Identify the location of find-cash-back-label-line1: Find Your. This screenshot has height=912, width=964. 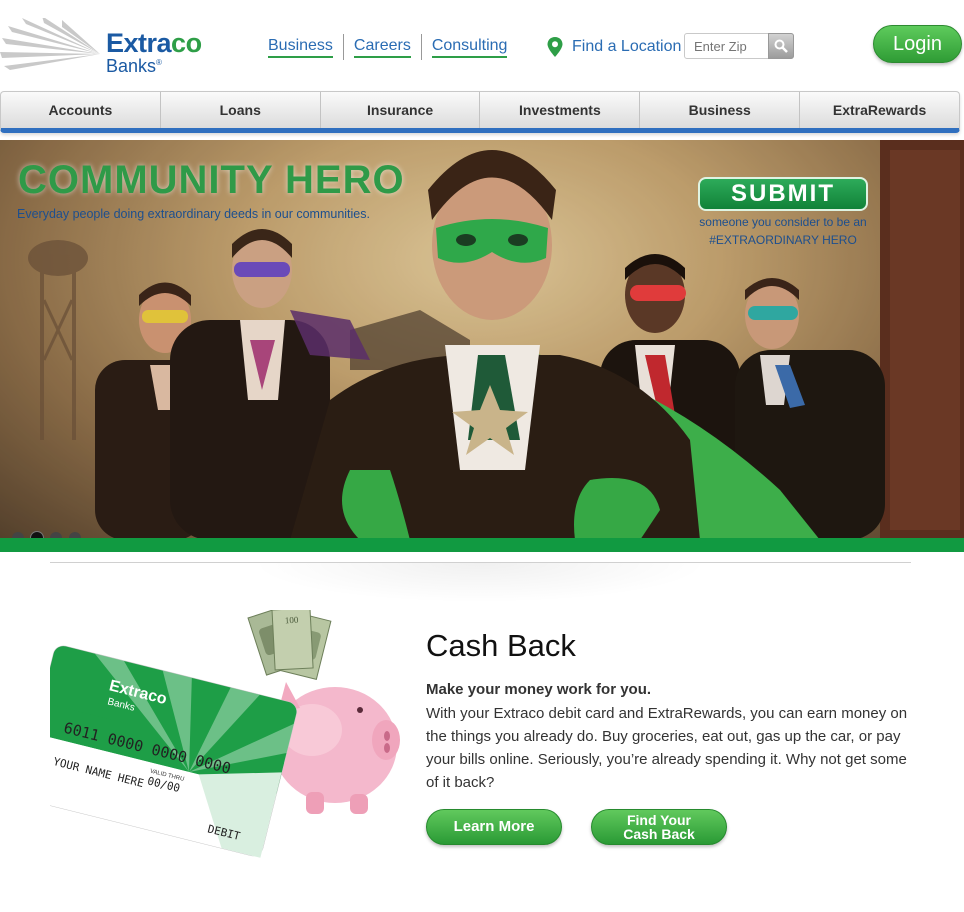
(659, 820).